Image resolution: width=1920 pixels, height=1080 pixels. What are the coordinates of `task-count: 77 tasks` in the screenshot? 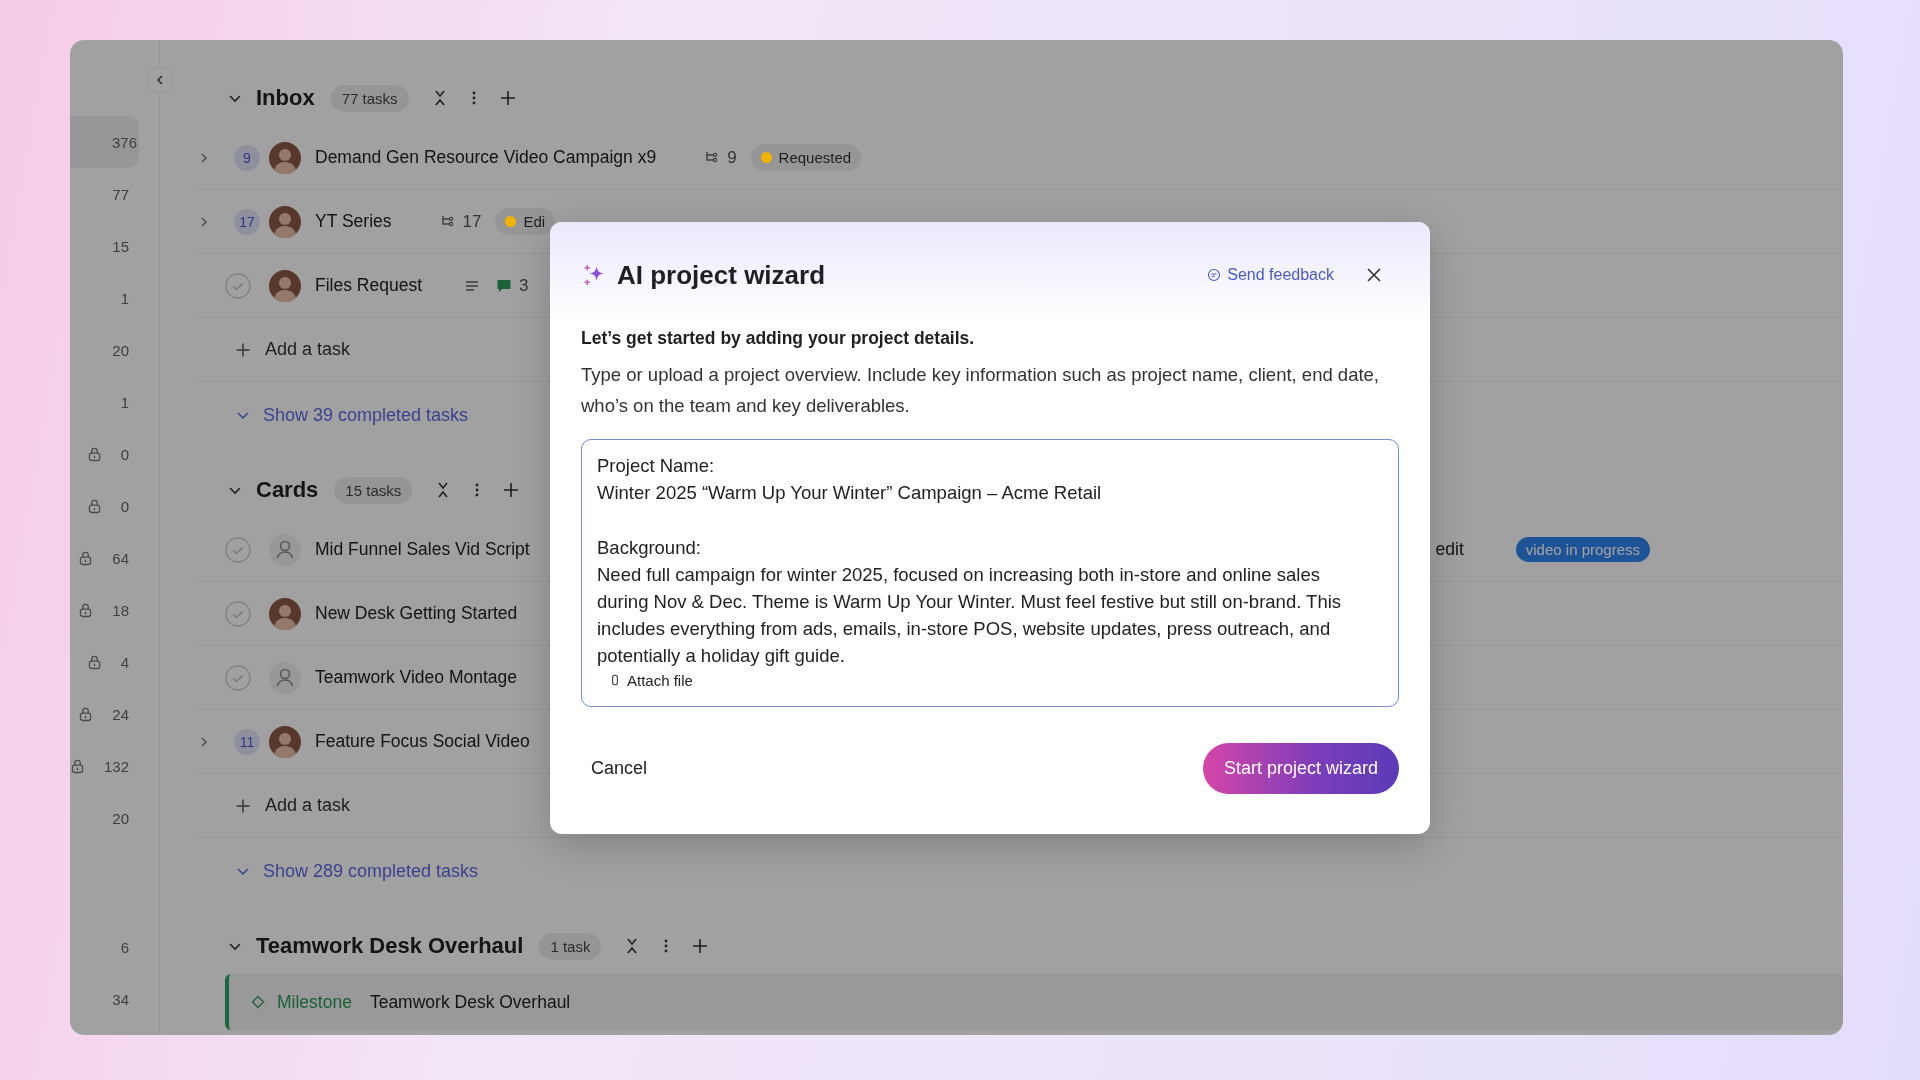 It's located at (369, 98).